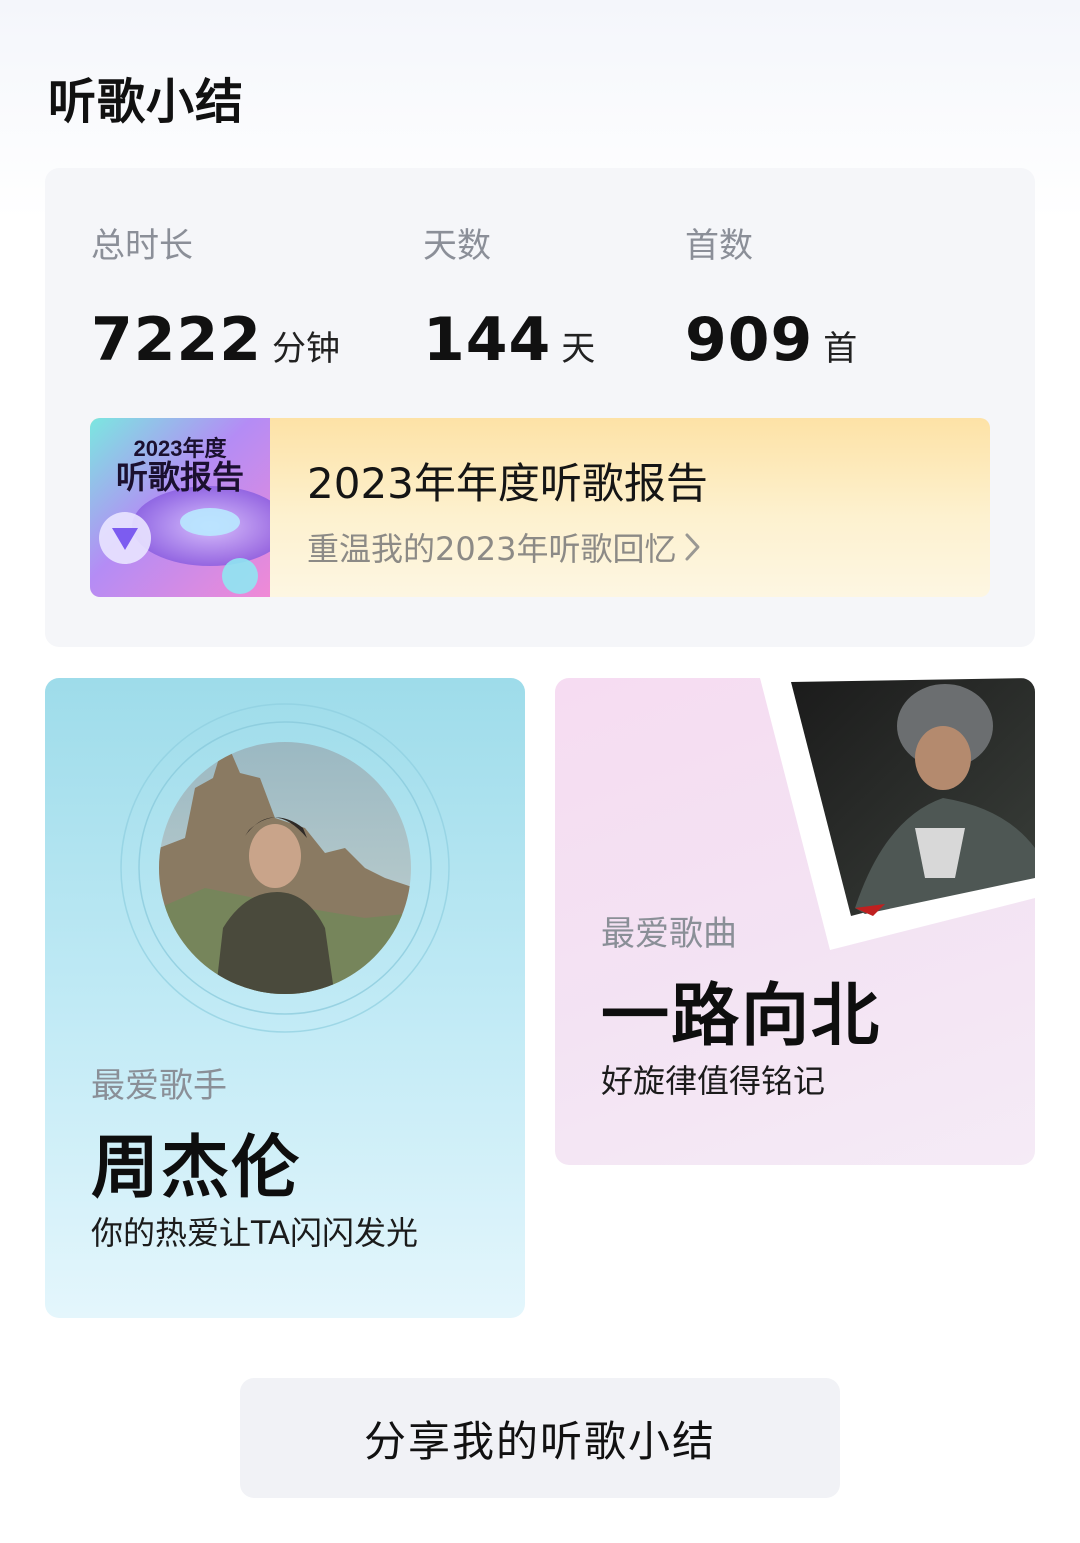  I want to click on stat-days: 天数 144 天, so click(509, 296).